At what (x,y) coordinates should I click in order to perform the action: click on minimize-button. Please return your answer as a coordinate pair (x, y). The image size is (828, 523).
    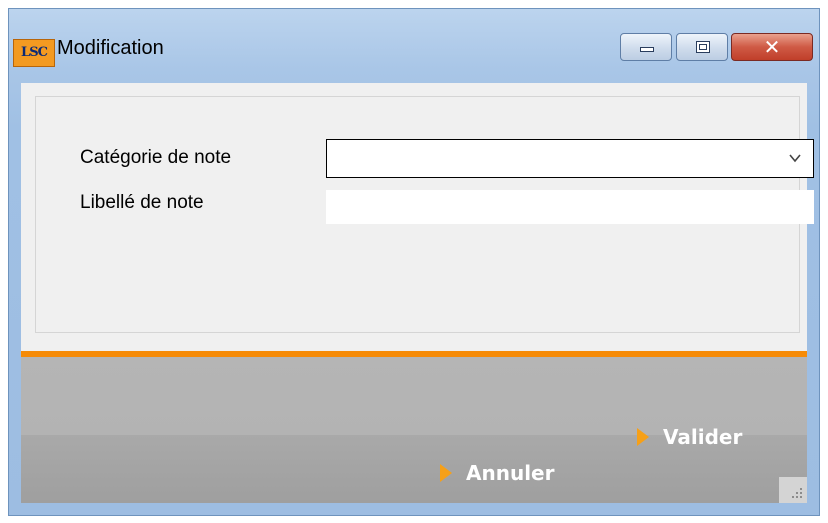
    Looking at the image, I should click on (646, 47).